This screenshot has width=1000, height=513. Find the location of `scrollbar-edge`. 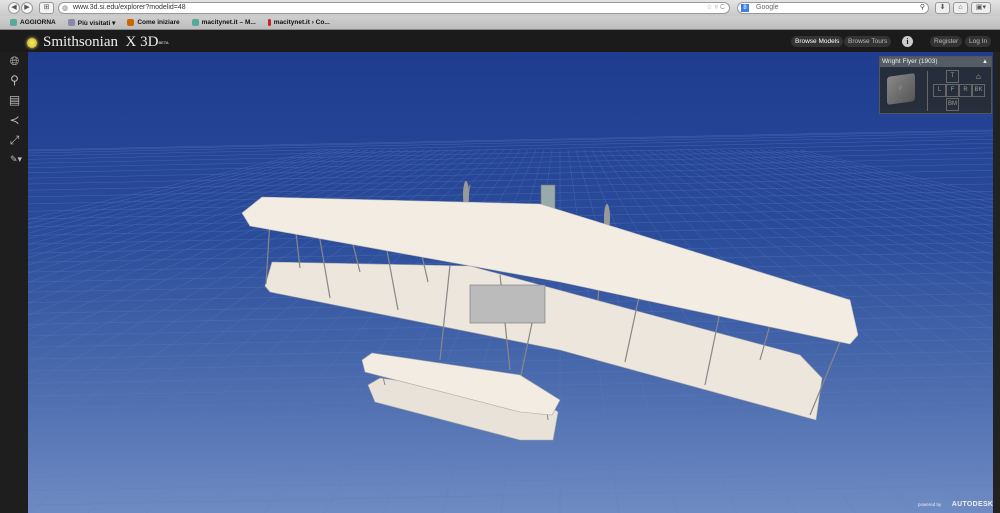

scrollbar-edge is located at coordinates (996, 282).